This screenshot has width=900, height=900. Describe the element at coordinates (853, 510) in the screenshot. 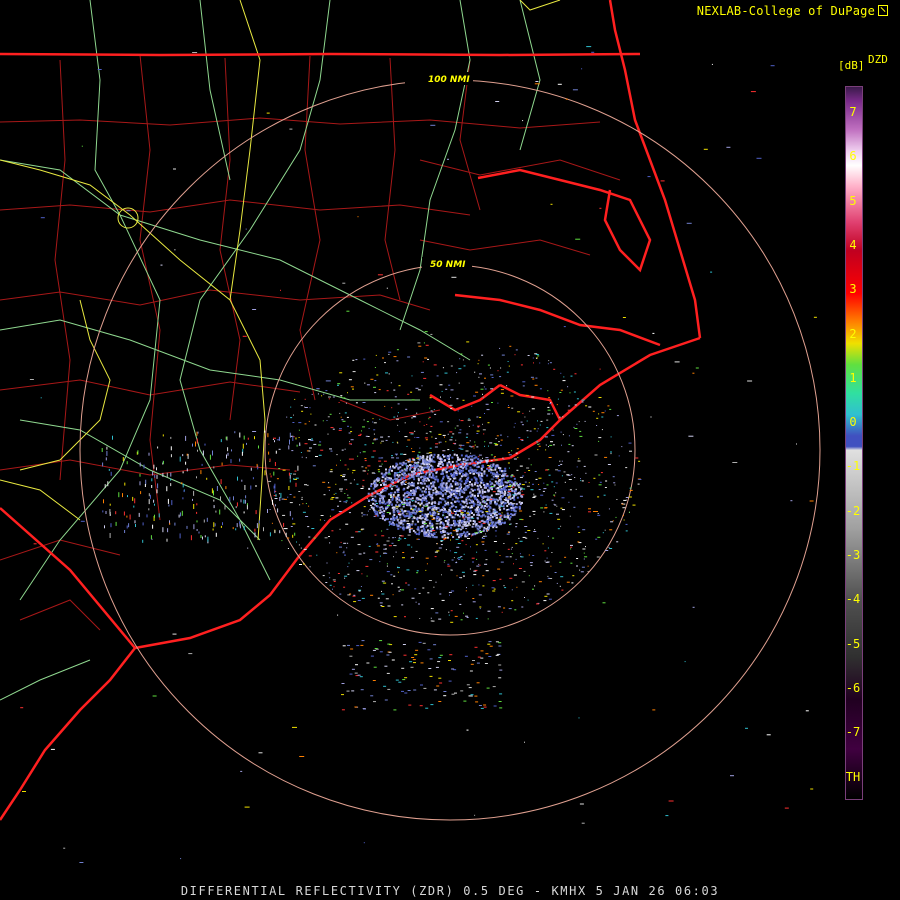

I see `scale-tick: -2` at that location.